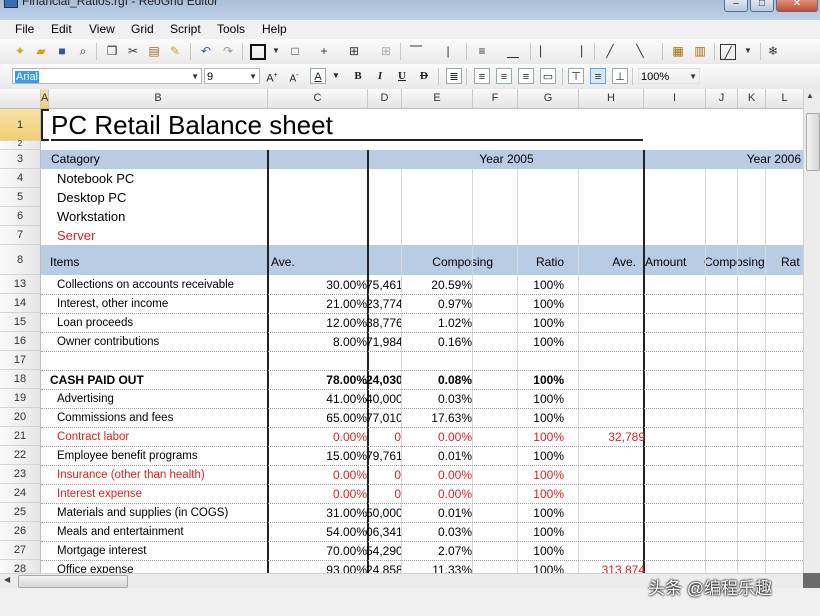 This screenshot has width=820, height=616. I want to click on menu-help: Help, so click(274, 29).